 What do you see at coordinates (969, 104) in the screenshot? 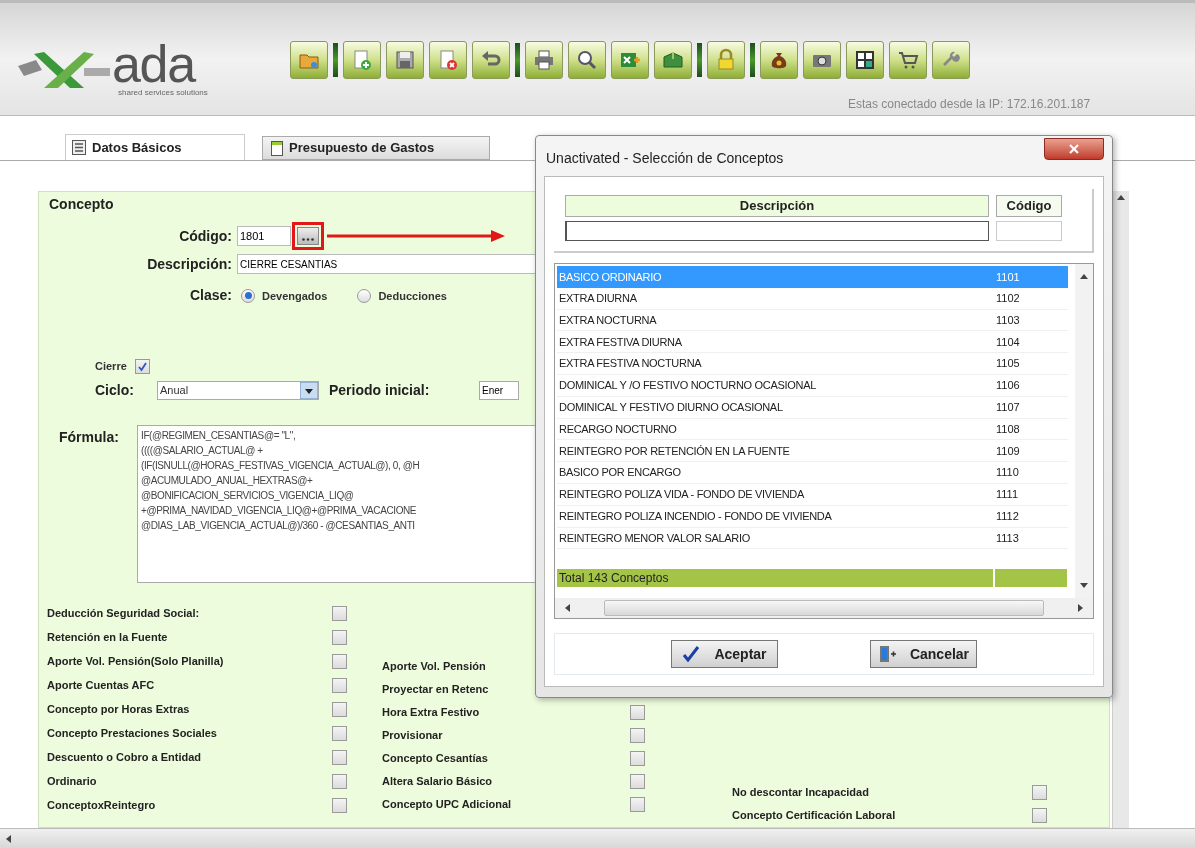
I see `connection-info: Estas conectado desde la IP: 172.16.201.187` at bounding box center [969, 104].